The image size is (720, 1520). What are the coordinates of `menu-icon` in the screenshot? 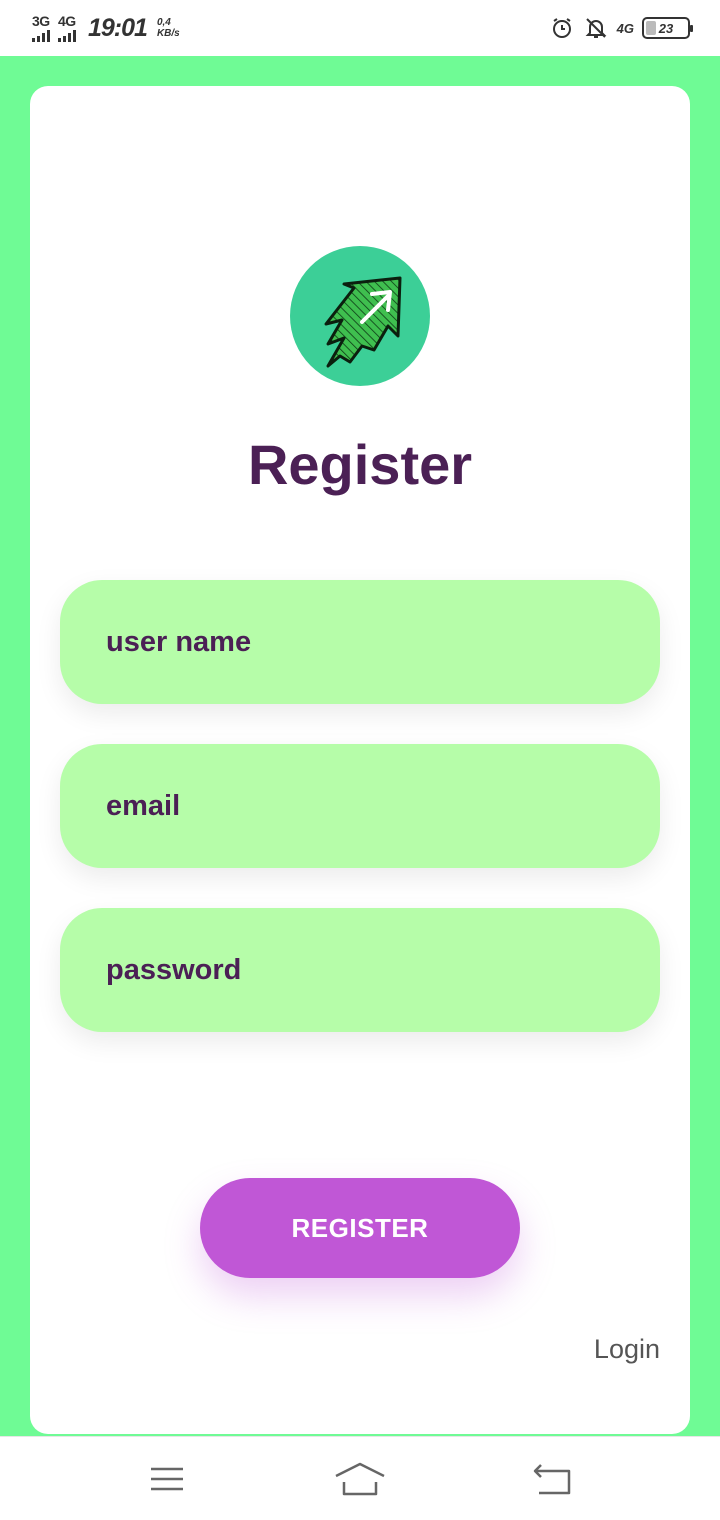 It's located at (166, 1478).